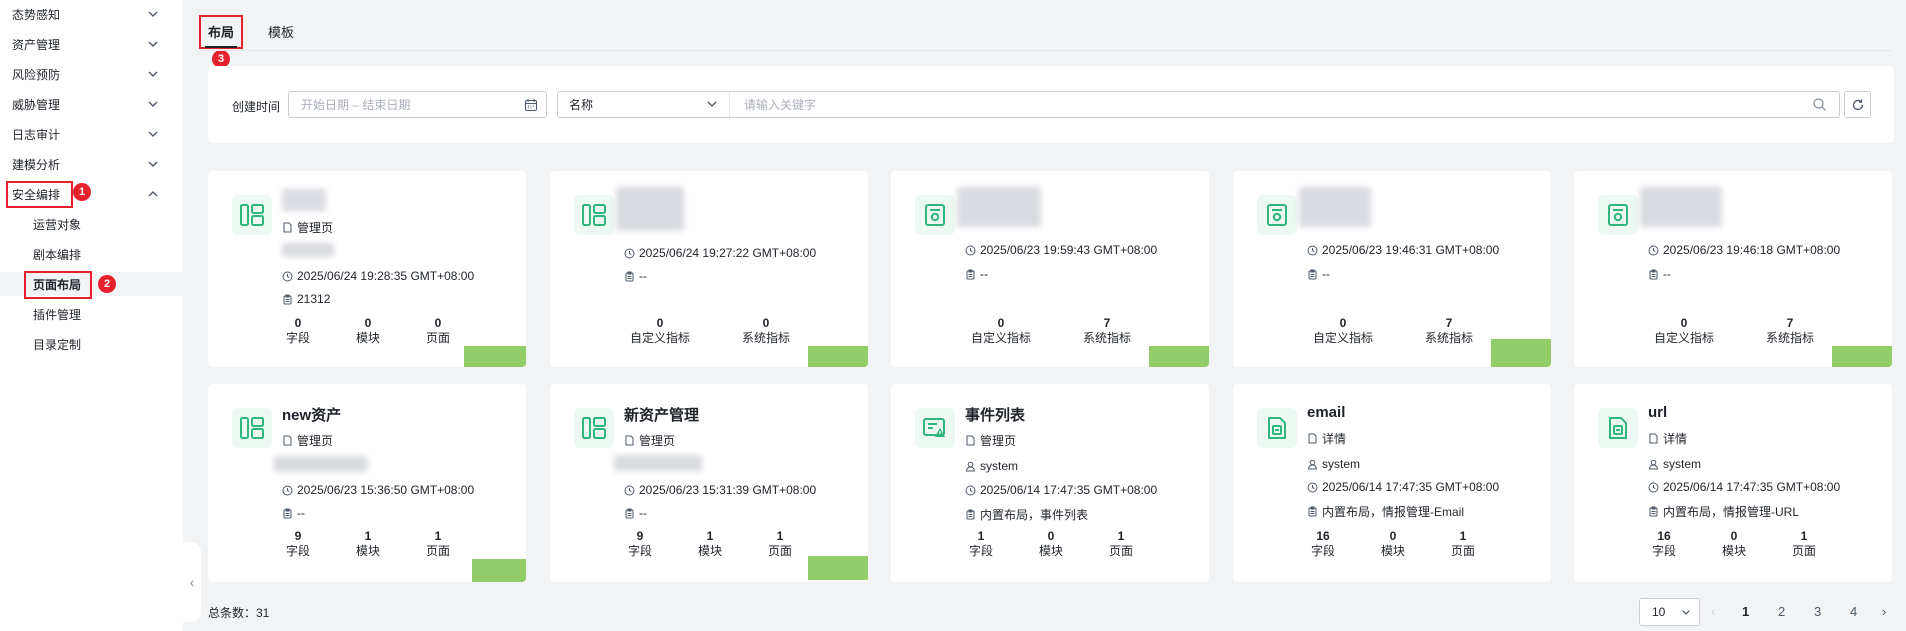 The image size is (1906, 631). What do you see at coordinates (281, 31) in the screenshot?
I see `tab-template: 模板` at bounding box center [281, 31].